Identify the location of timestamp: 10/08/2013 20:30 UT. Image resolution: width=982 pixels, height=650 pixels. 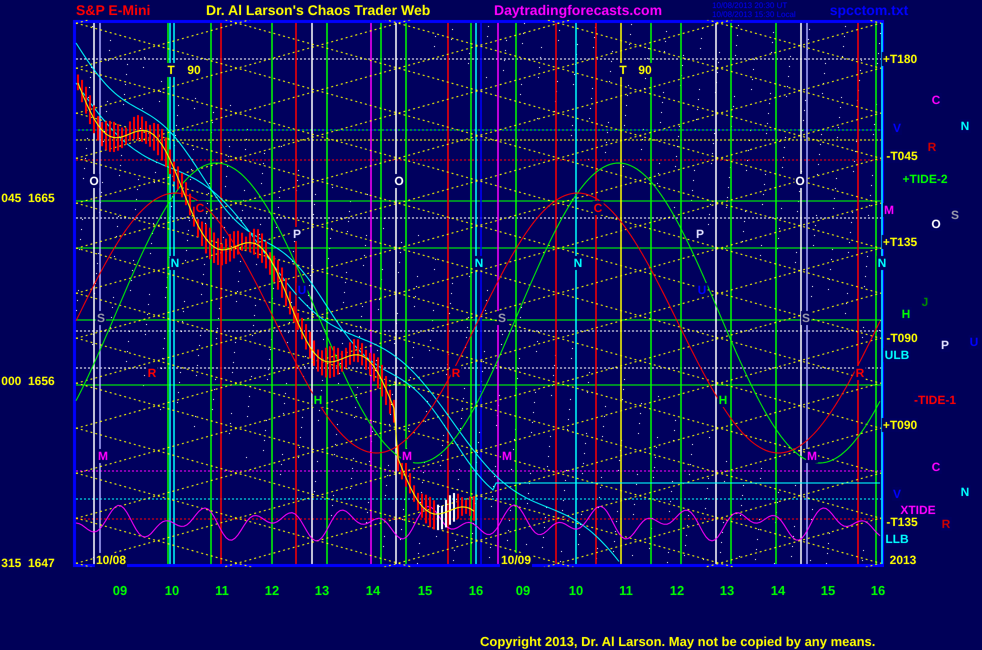
(750, 5).